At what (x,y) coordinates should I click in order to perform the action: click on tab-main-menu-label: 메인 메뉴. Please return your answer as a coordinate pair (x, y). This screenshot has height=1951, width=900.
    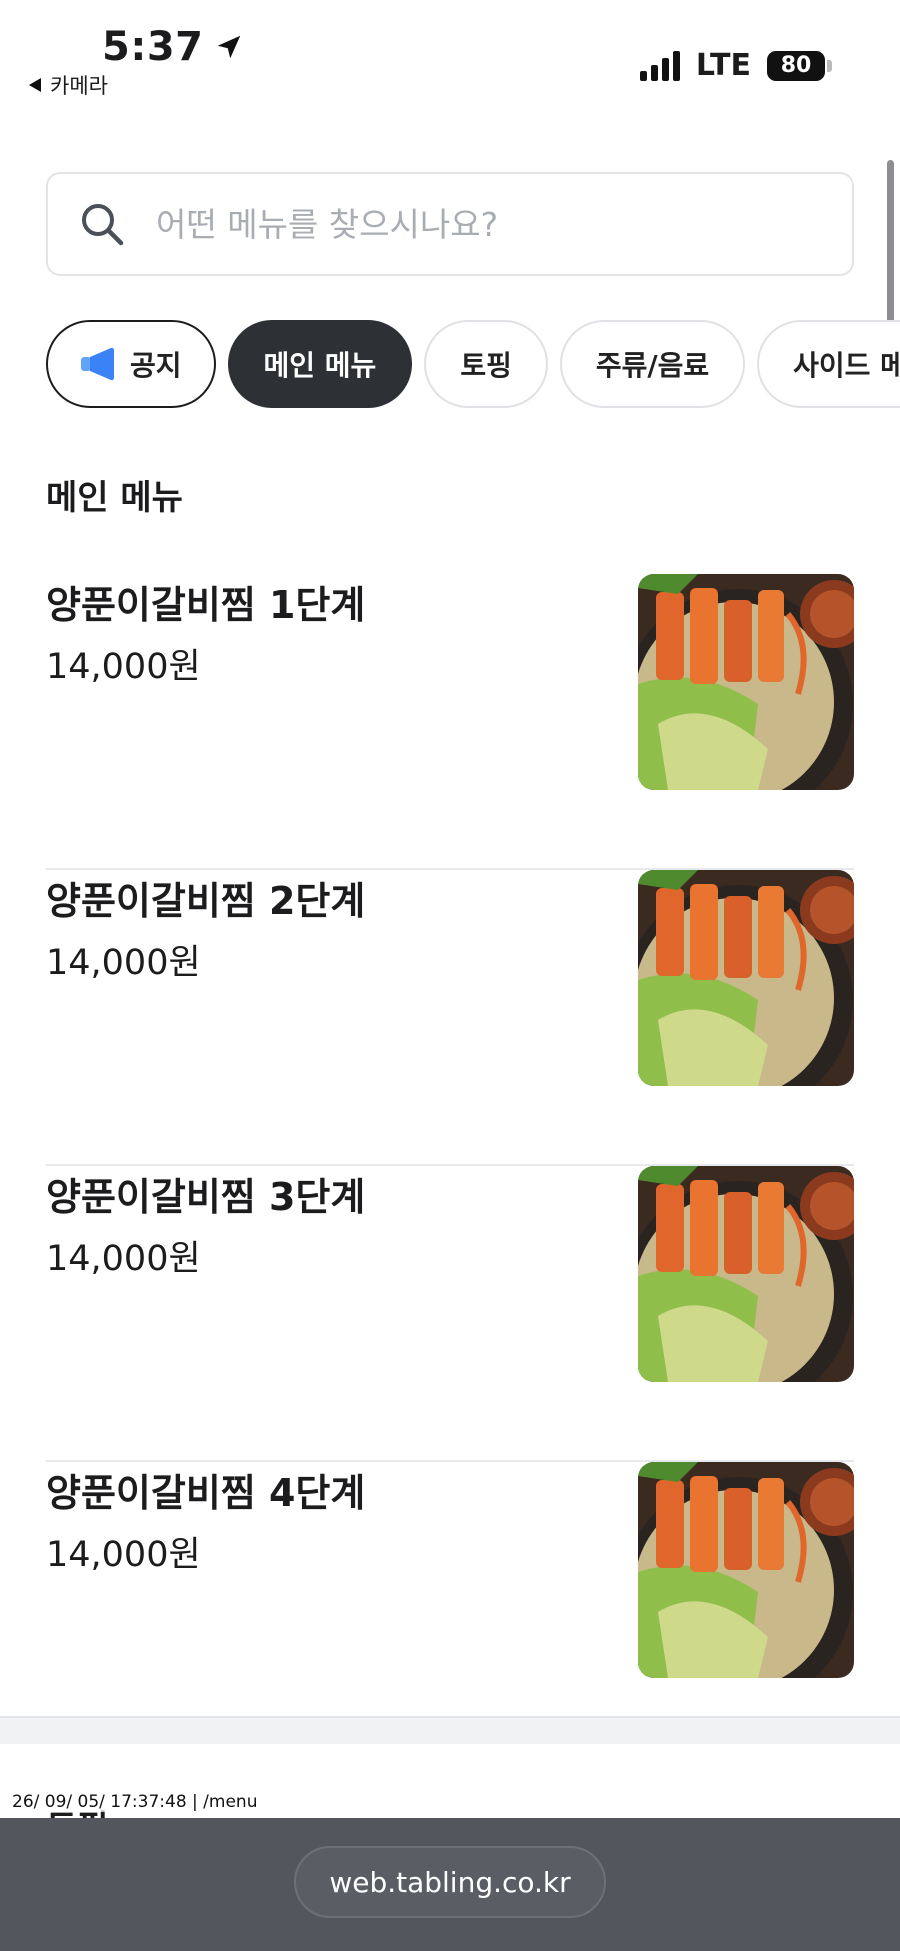
    Looking at the image, I should click on (320, 365).